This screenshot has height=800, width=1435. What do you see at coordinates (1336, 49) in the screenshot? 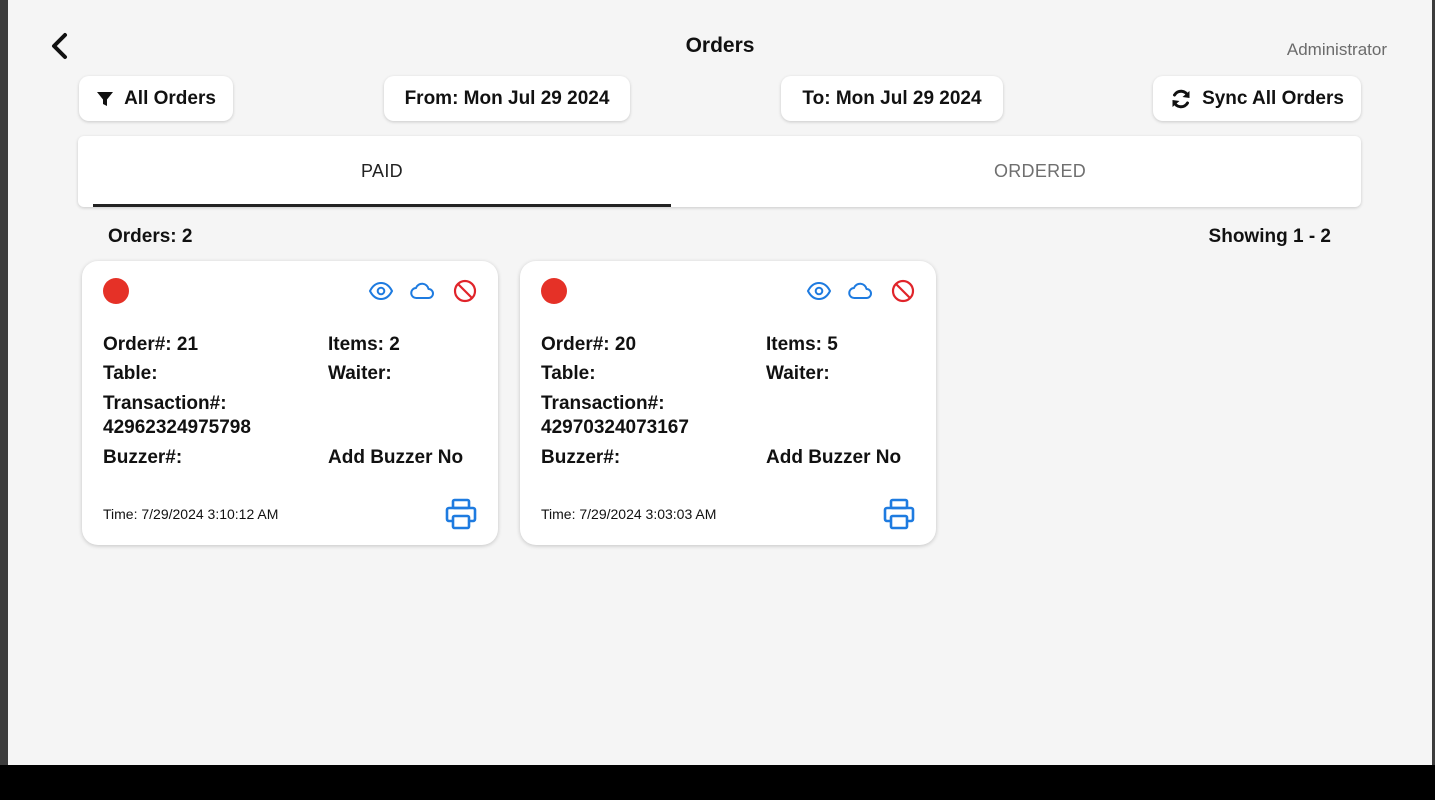
I see `user-role-label: Administrator` at bounding box center [1336, 49].